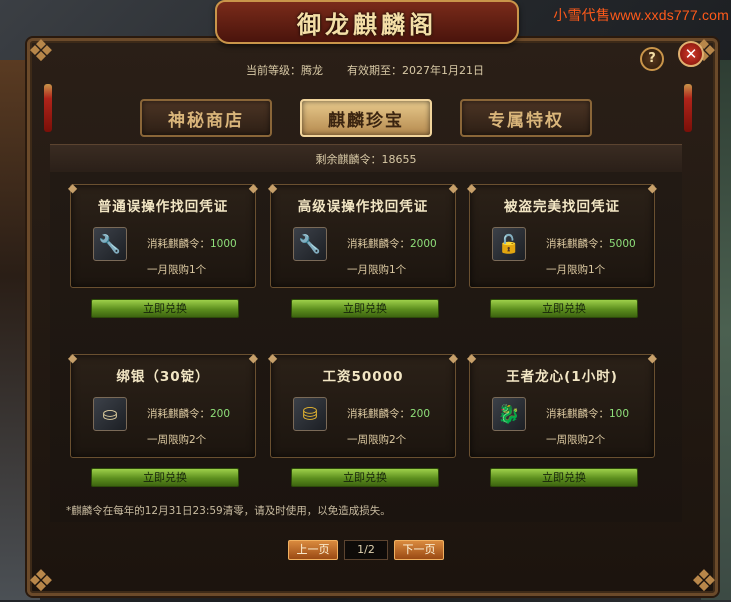  What do you see at coordinates (163, 404) in the screenshot?
I see `item-card: ◆ ◆ 绑银（30锭） ⛀ 消耗麒麟令：200 一周限购2个` at bounding box center [163, 404].